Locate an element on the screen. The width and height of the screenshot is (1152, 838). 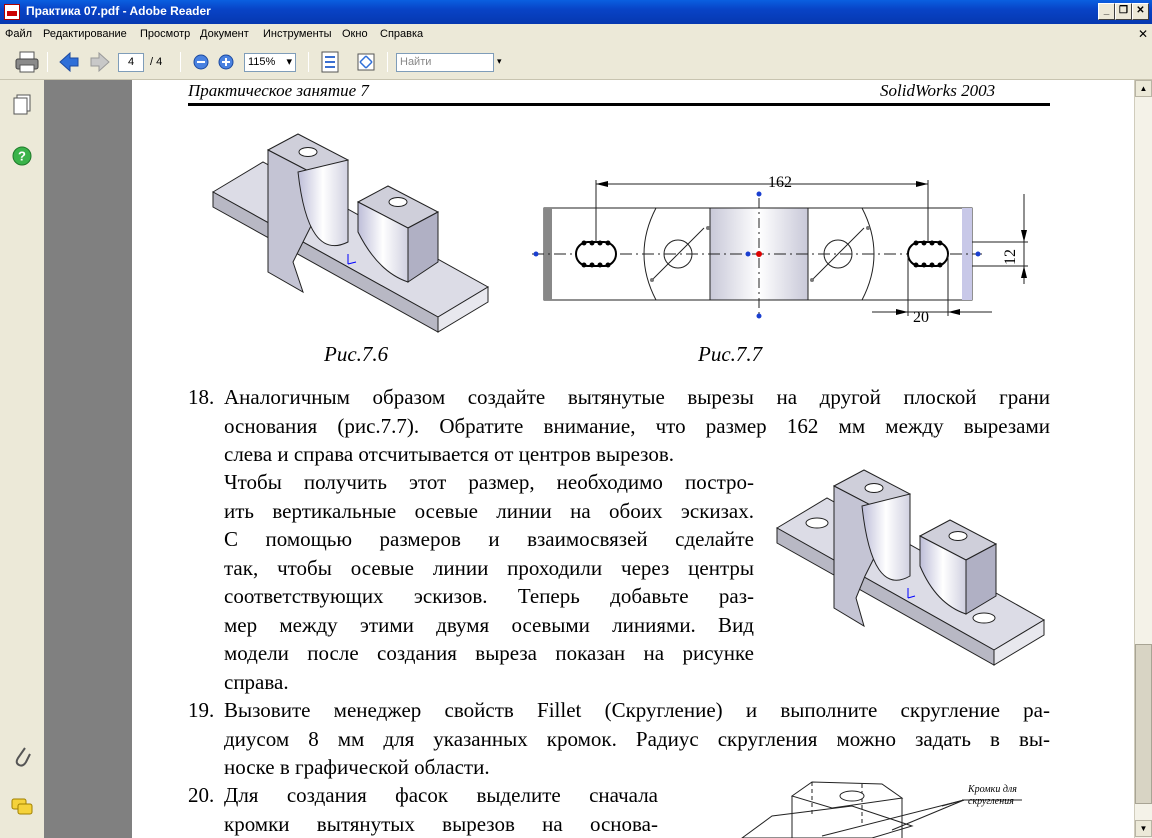
restore-button: ❐ is located at coordinates (1123, 11).